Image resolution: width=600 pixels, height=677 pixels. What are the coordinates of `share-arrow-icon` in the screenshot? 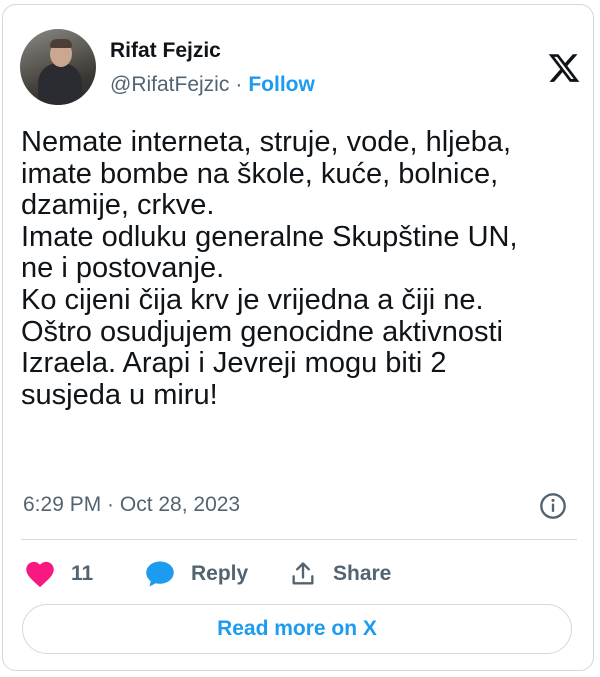 It's located at (303, 573).